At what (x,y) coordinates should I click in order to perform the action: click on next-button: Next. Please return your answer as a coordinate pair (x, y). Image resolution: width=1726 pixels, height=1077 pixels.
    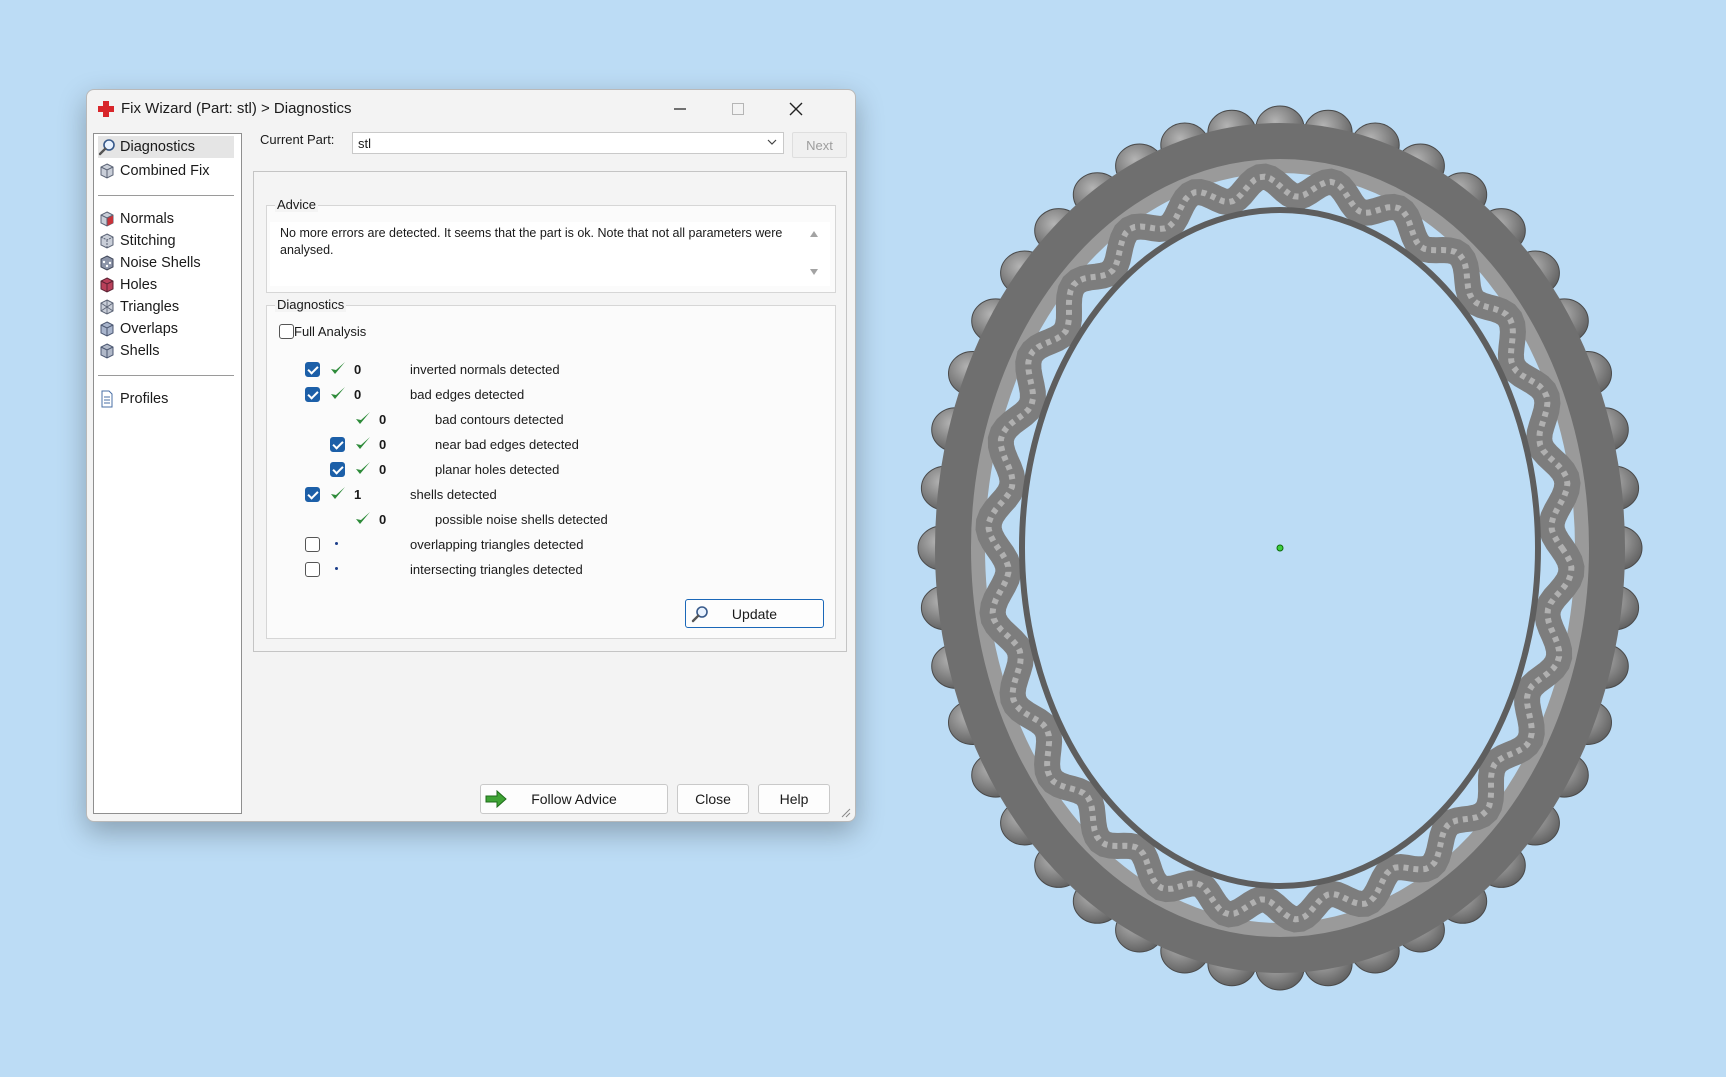
    Looking at the image, I should click on (819, 145).